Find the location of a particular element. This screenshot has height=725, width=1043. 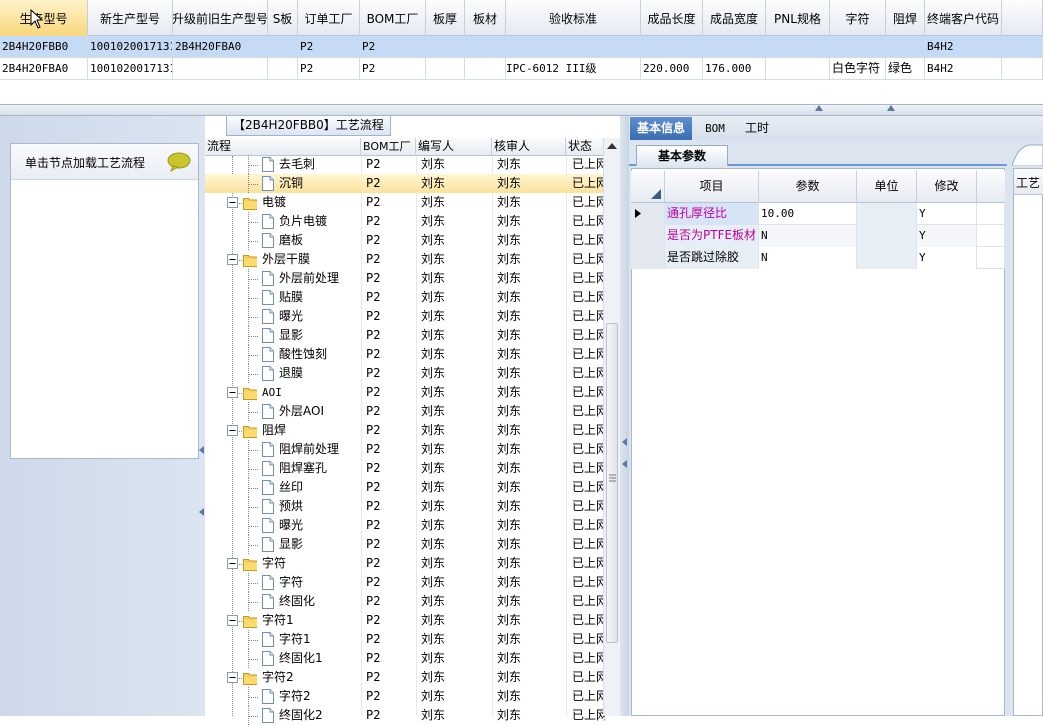

col-customer-code-header: 终端客户代码 is located at coordinates (963, 18).